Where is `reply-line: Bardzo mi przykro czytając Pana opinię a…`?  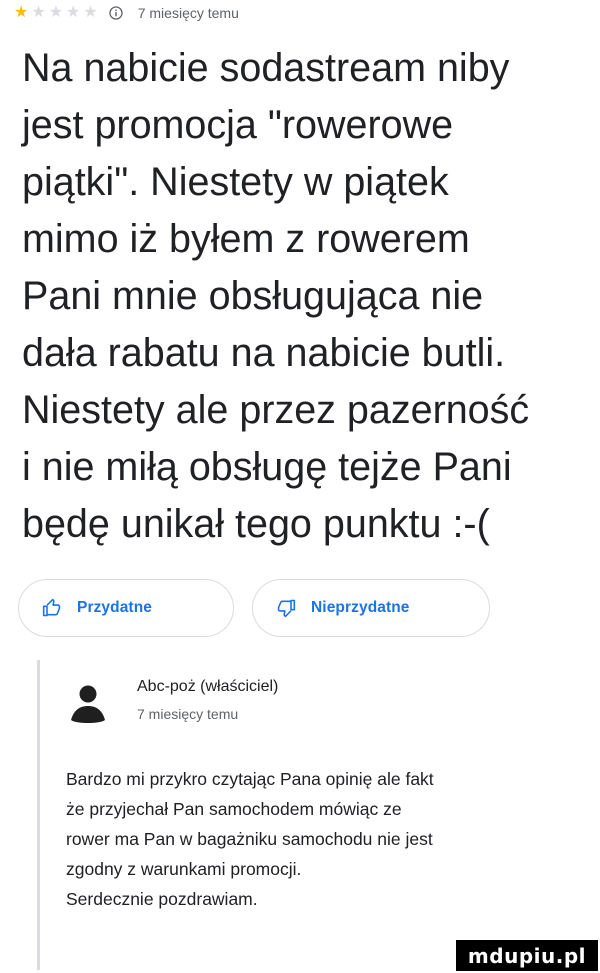 reply-line: Bardzo mi przykro czytając Pana opinię a… is located at coordinates (250, 779).